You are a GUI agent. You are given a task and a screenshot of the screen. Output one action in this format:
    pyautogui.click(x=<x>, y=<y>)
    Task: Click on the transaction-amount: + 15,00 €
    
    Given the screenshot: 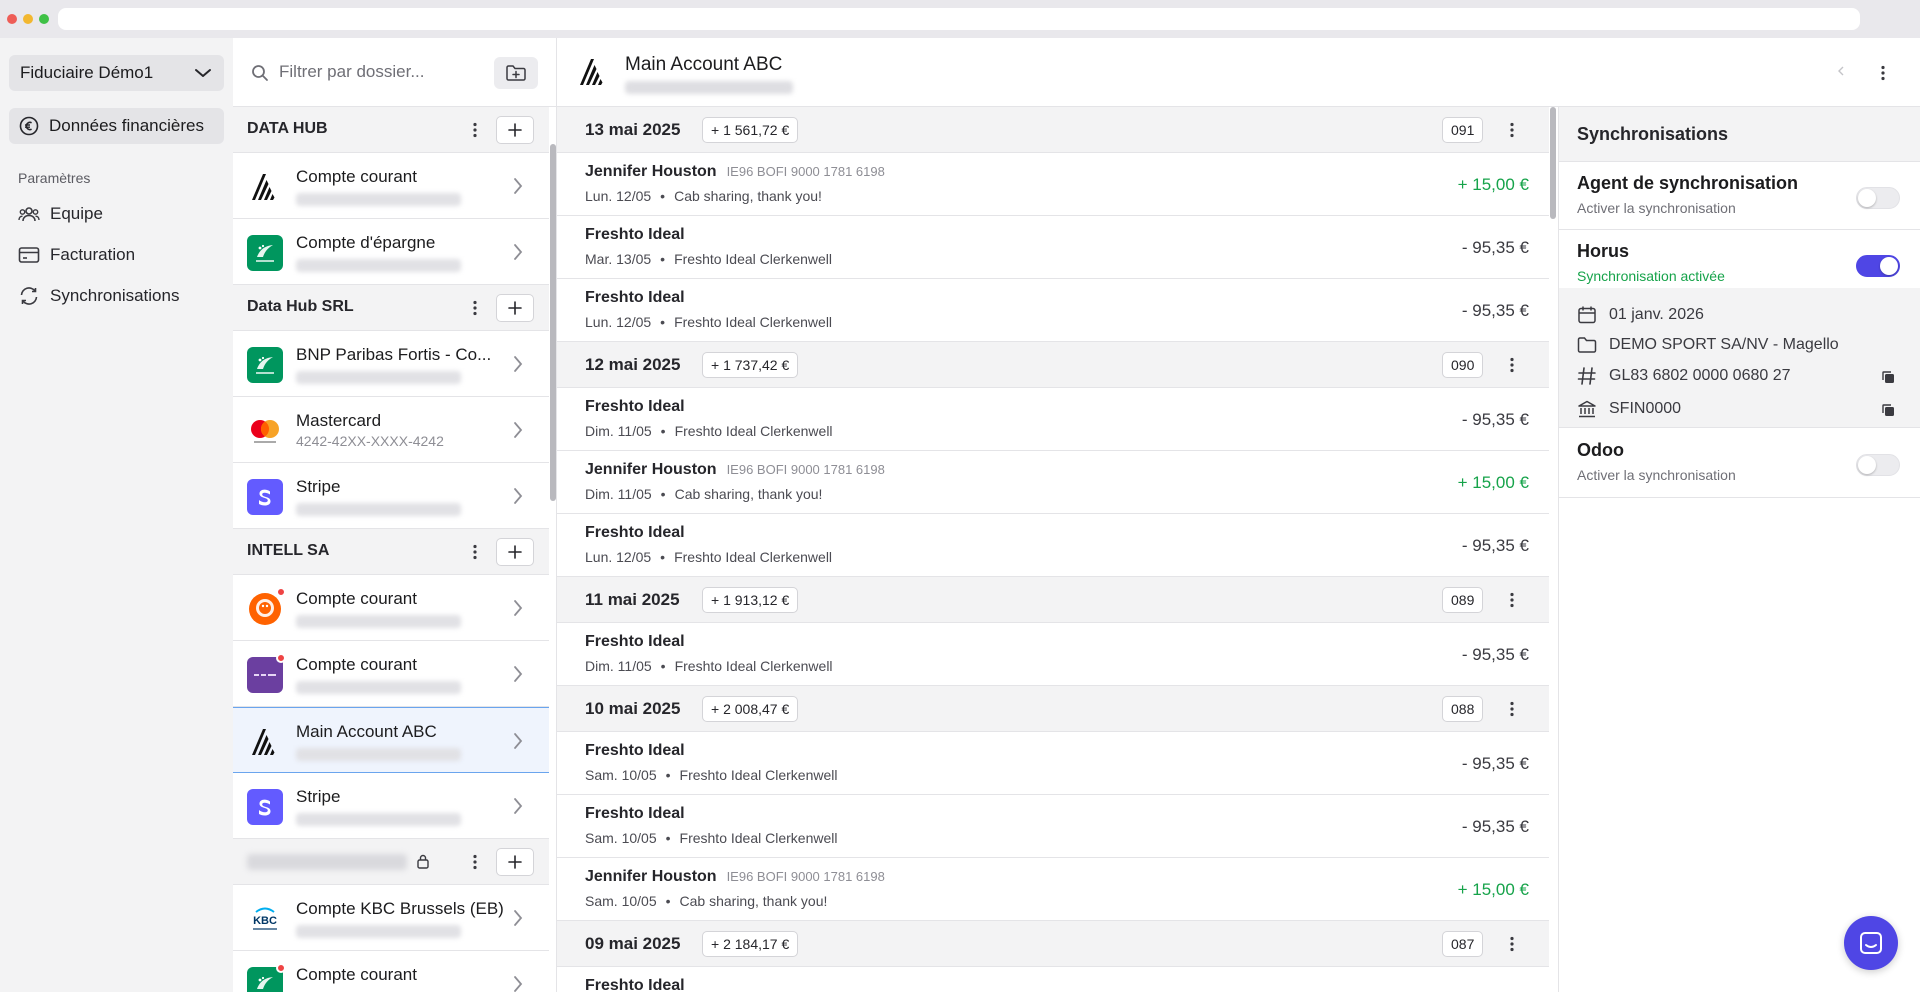 What is the action you would take?
    pyautogui.click(x=1493, y=184)
    